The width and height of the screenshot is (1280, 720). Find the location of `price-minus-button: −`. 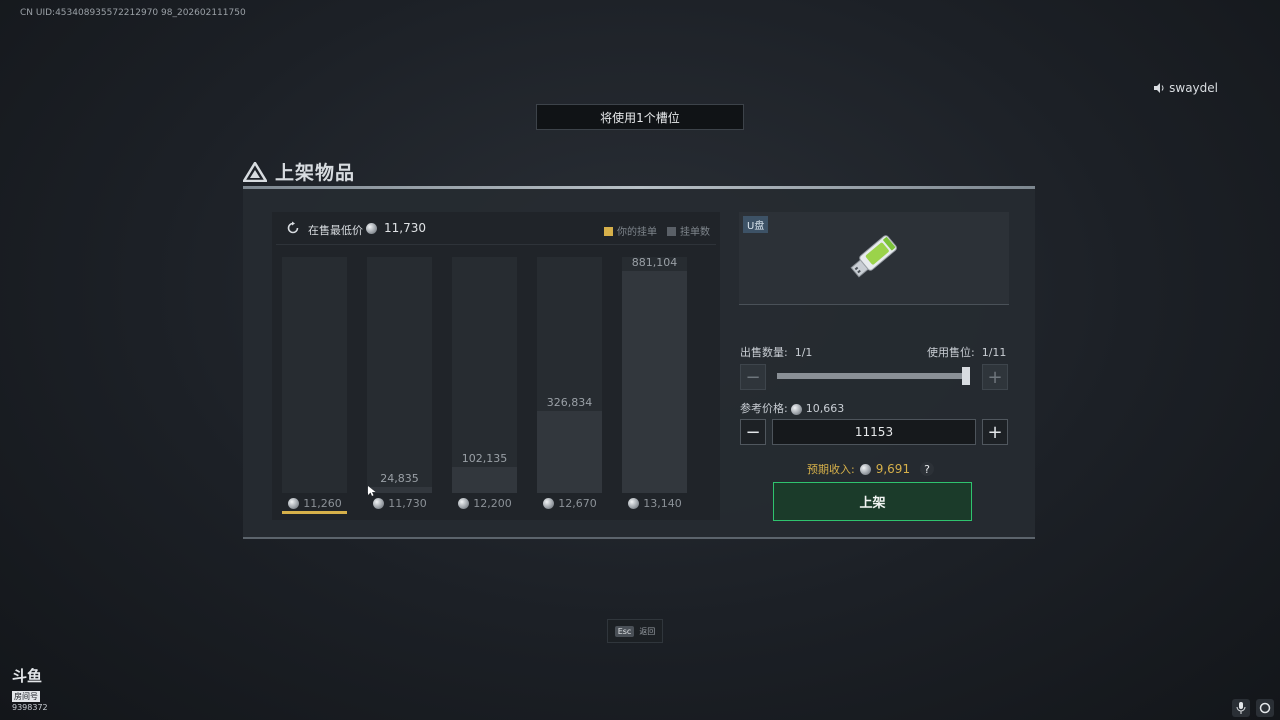

price-minus-button: − is located at coordinates (753, 432).